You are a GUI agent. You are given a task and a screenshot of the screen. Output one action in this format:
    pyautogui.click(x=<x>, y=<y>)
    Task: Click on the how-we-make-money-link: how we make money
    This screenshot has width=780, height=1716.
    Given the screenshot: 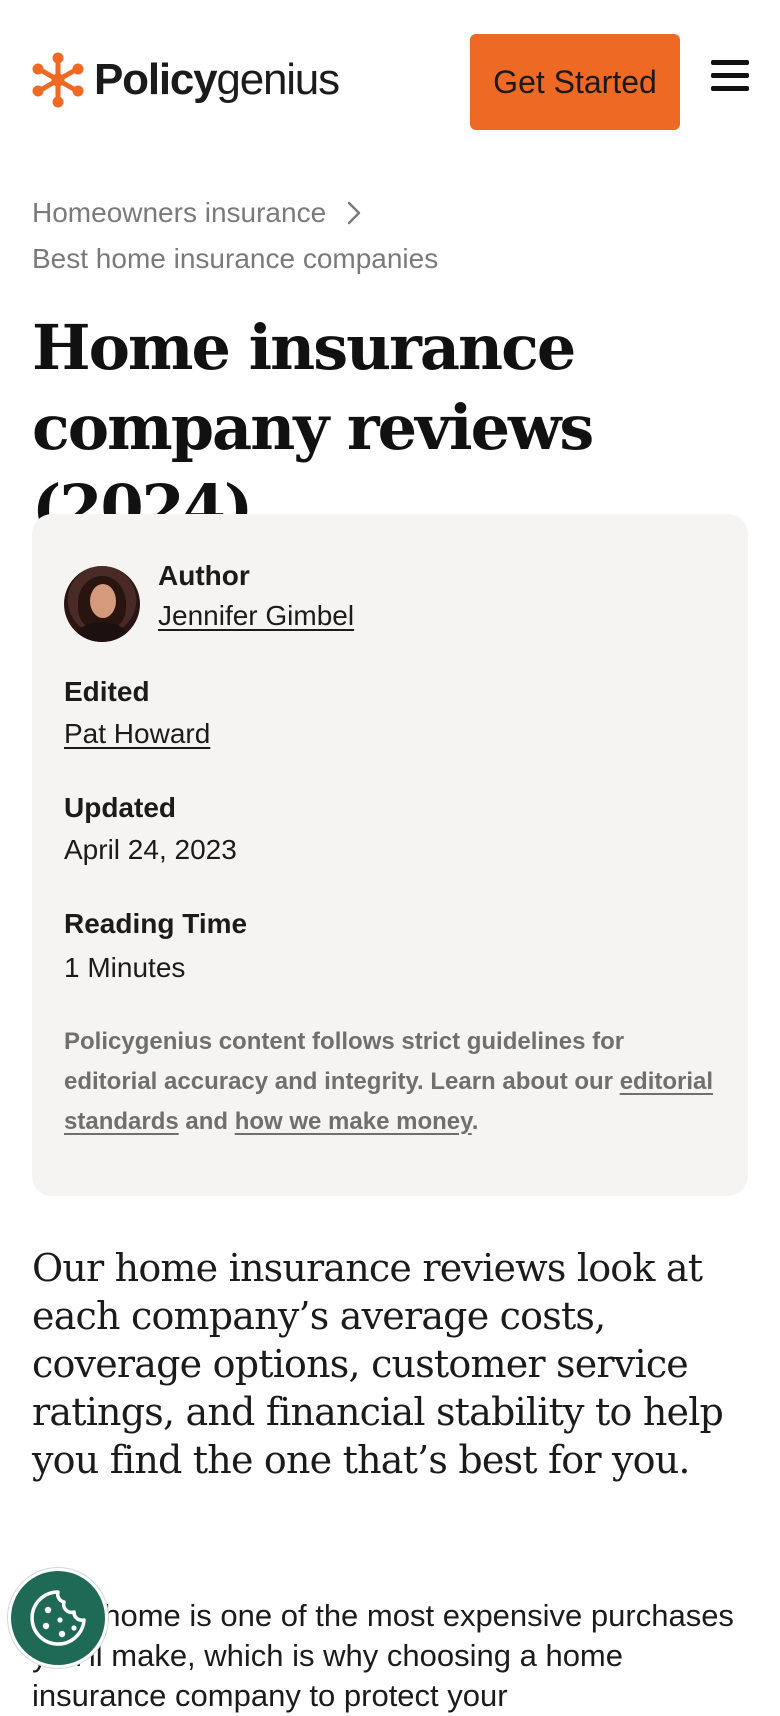 What is the action you would take?
    pyautogui.click(x=353, y=1121)
    